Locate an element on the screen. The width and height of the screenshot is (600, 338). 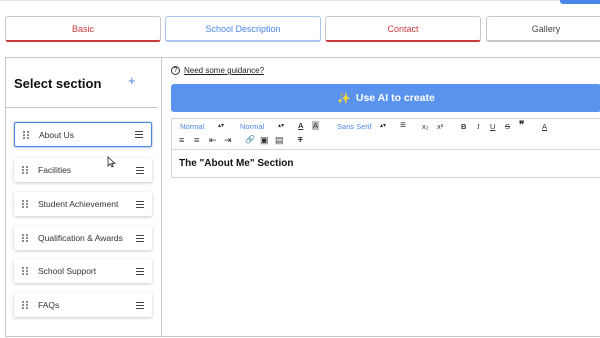
background-color-icon: A is located at coordinates (316, 125).